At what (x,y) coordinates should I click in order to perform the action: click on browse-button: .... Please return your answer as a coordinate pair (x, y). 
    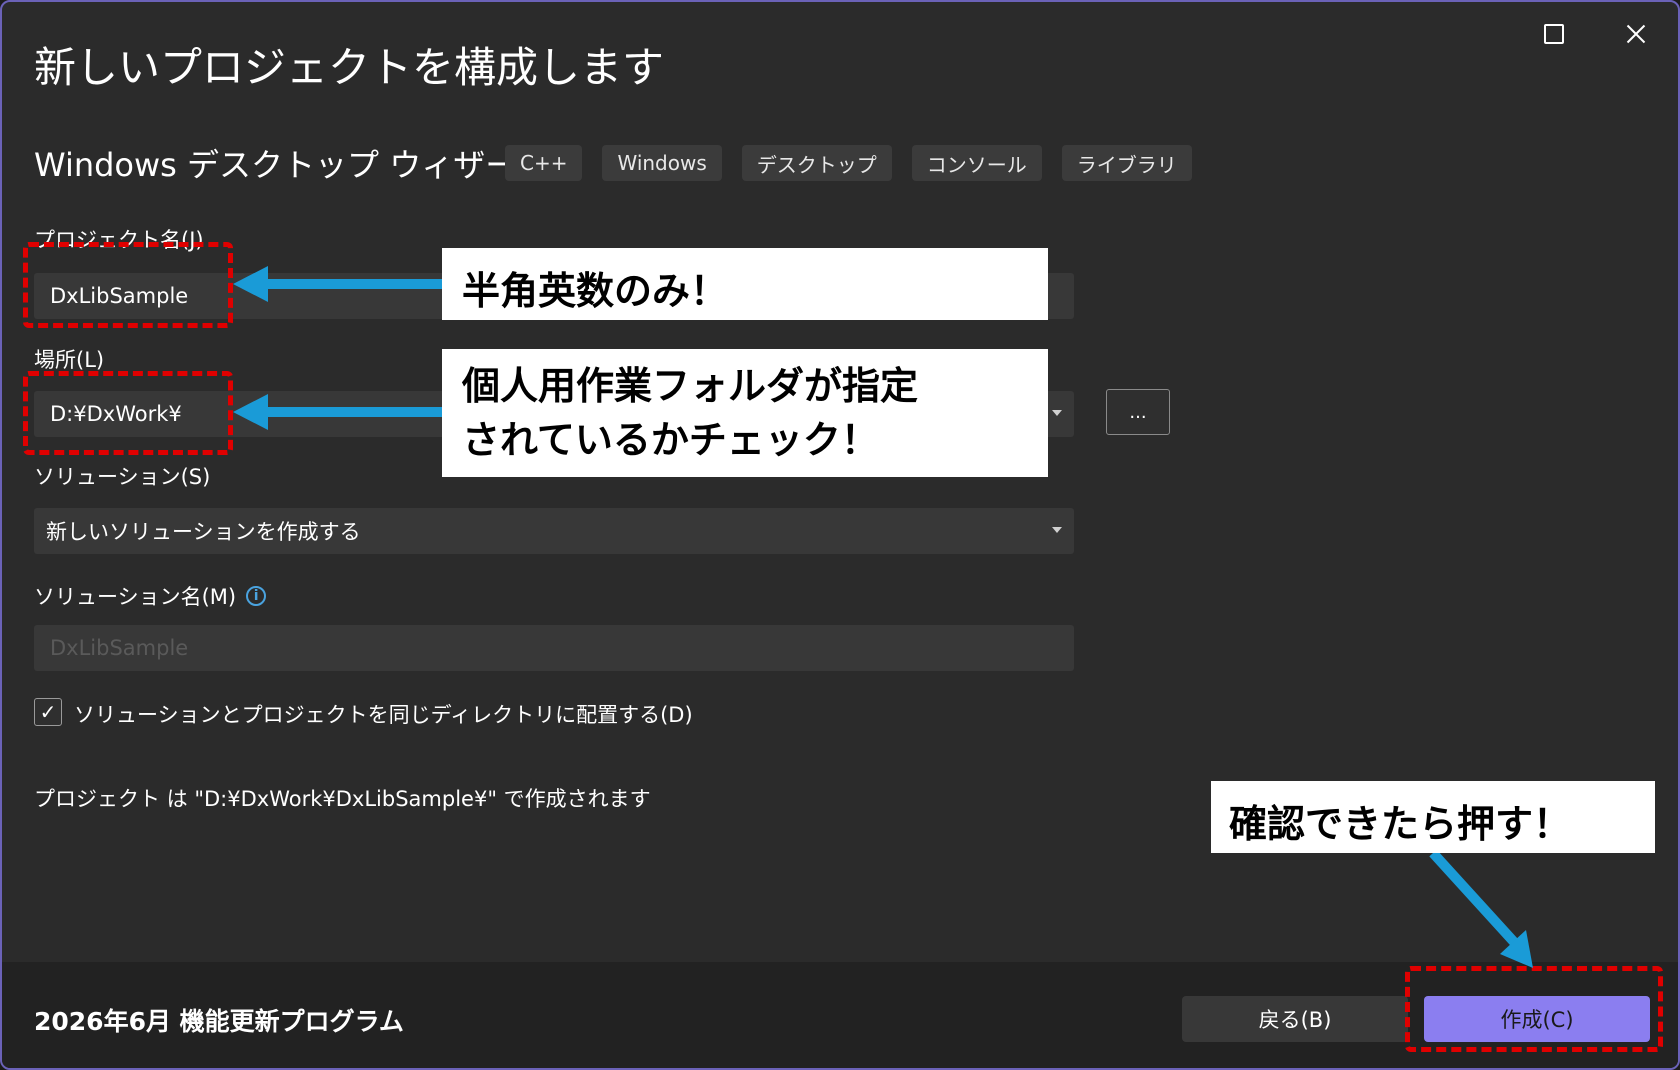
    Looking at the image, I should click on (1138, 412).